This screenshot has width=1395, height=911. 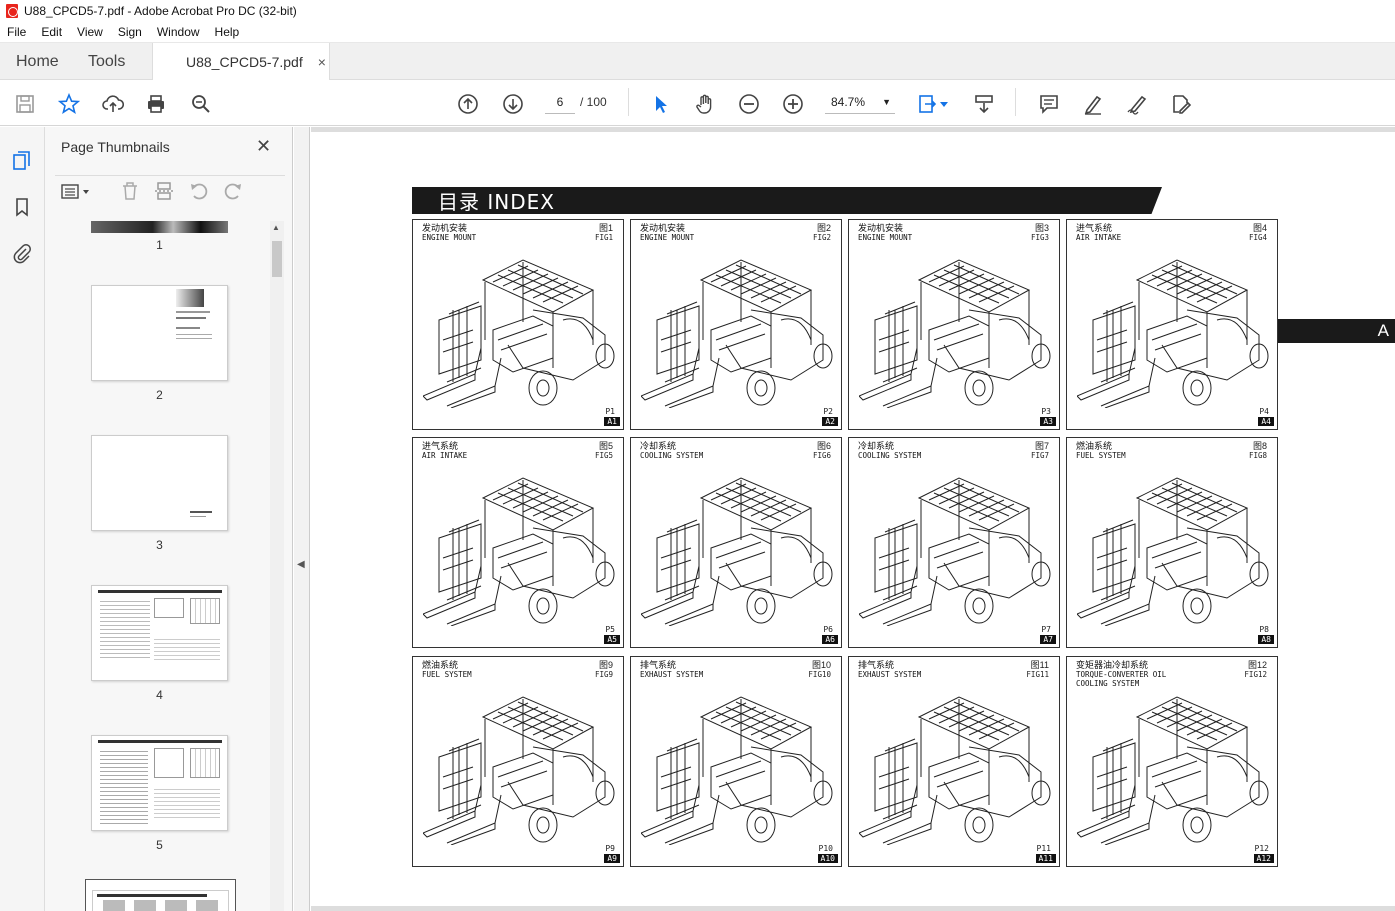 What do you see at coordinates (1264, 411) in the screenshot?
I see `cell-page-number: P4` at bounding box center [1264, 411].